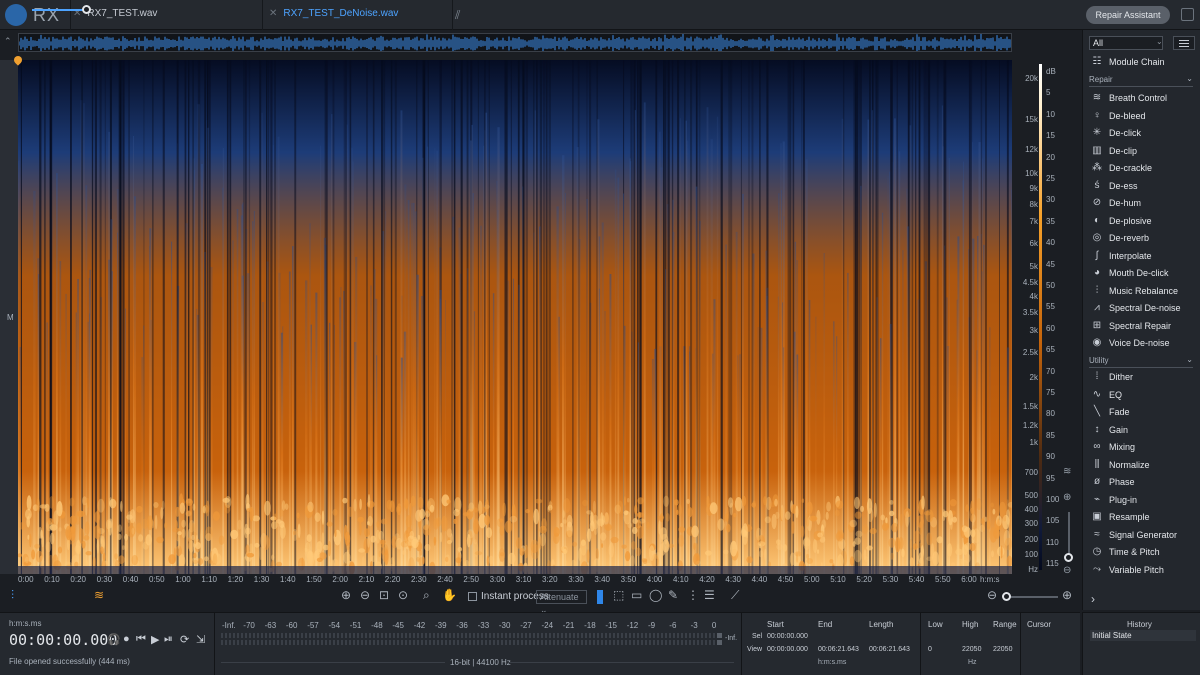 The image size is (1200, 675). I want to click on instant-process-checkbox, so click(472, 596).